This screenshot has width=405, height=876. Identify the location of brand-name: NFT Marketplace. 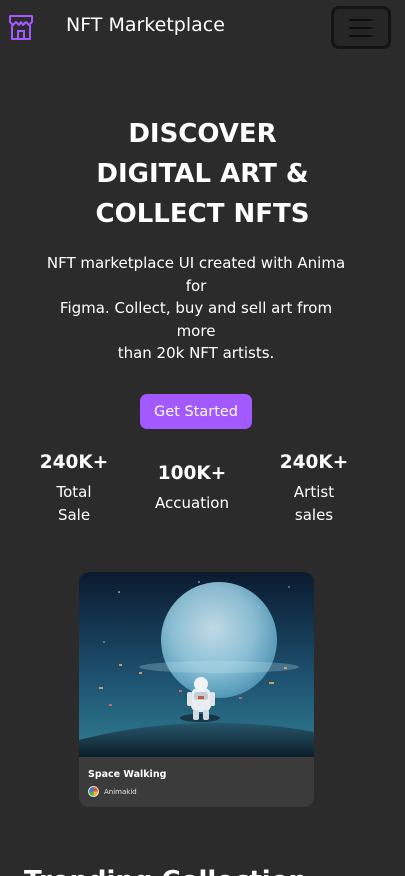
(145, 25).